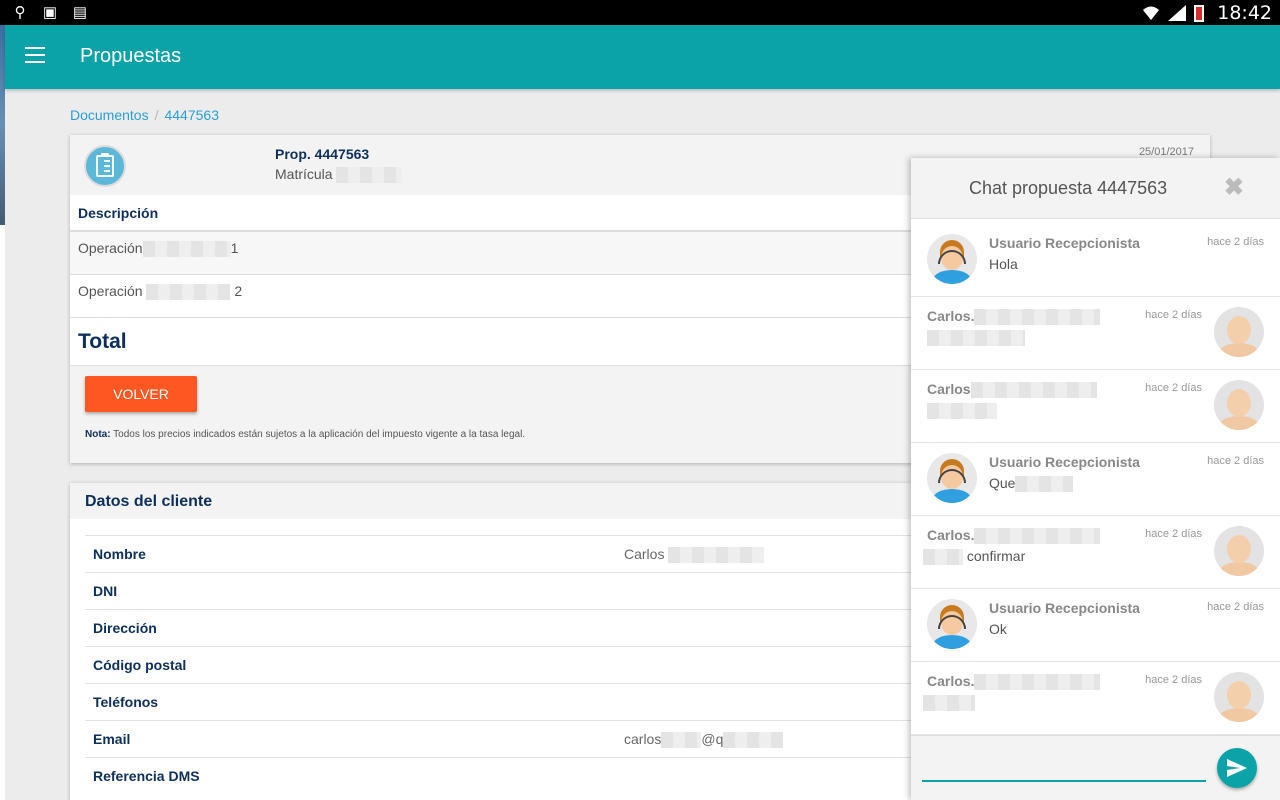  What do you see at coordinates (1003, 264) in the screenshot?
I see `message-text: Hola` at bounding box center [1003, 264].